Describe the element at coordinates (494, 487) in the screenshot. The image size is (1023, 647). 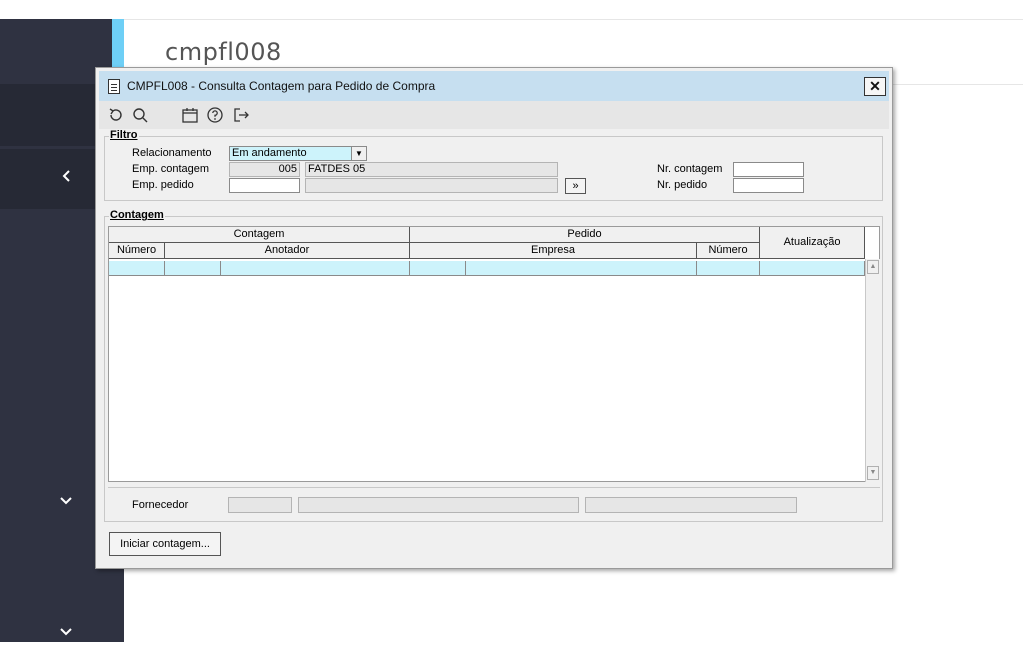
I see `divider` at that location.